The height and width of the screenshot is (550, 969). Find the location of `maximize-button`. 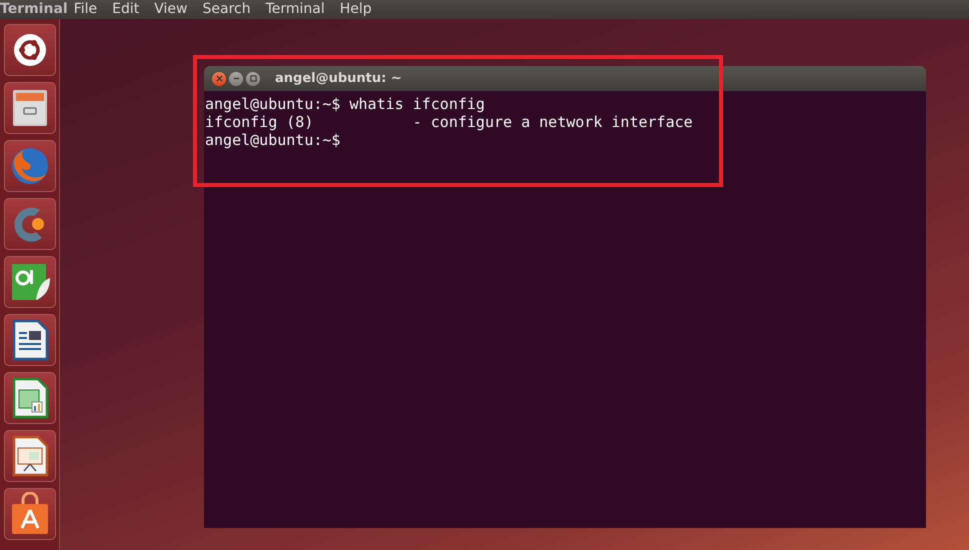

maximize-button is located at coordinates (253, 79).